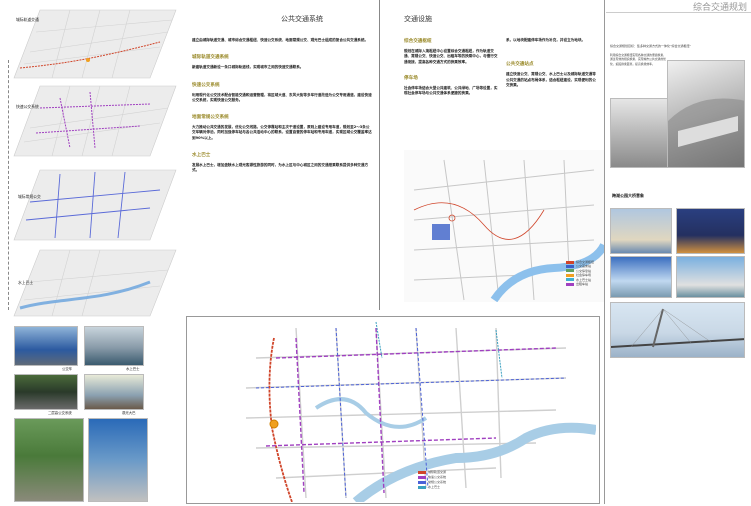 Image resolution: width=751 pixels, height=506 pixels. I want to click on section-heading: 快速公交系统, so click(206, 85).